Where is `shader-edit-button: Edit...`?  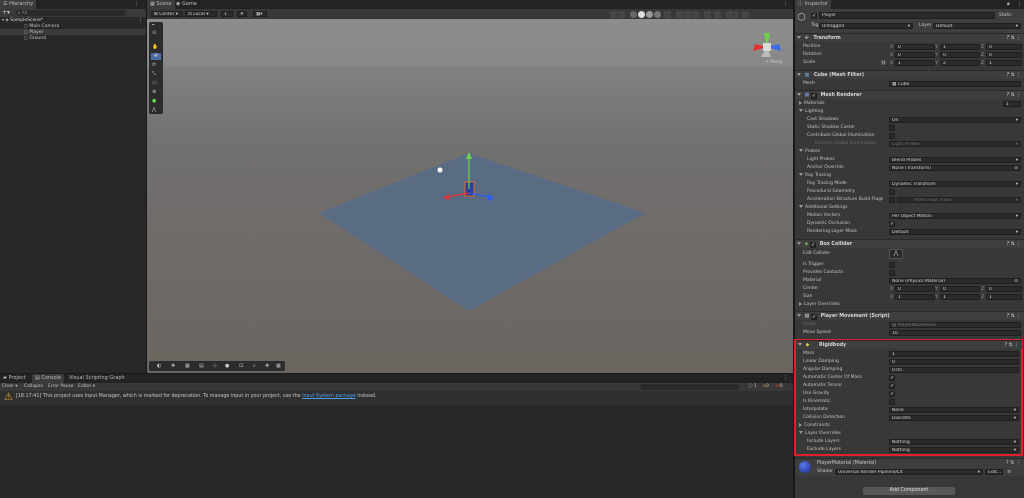
shader-edit-button: Edit... is located at coordinates (994, 472).